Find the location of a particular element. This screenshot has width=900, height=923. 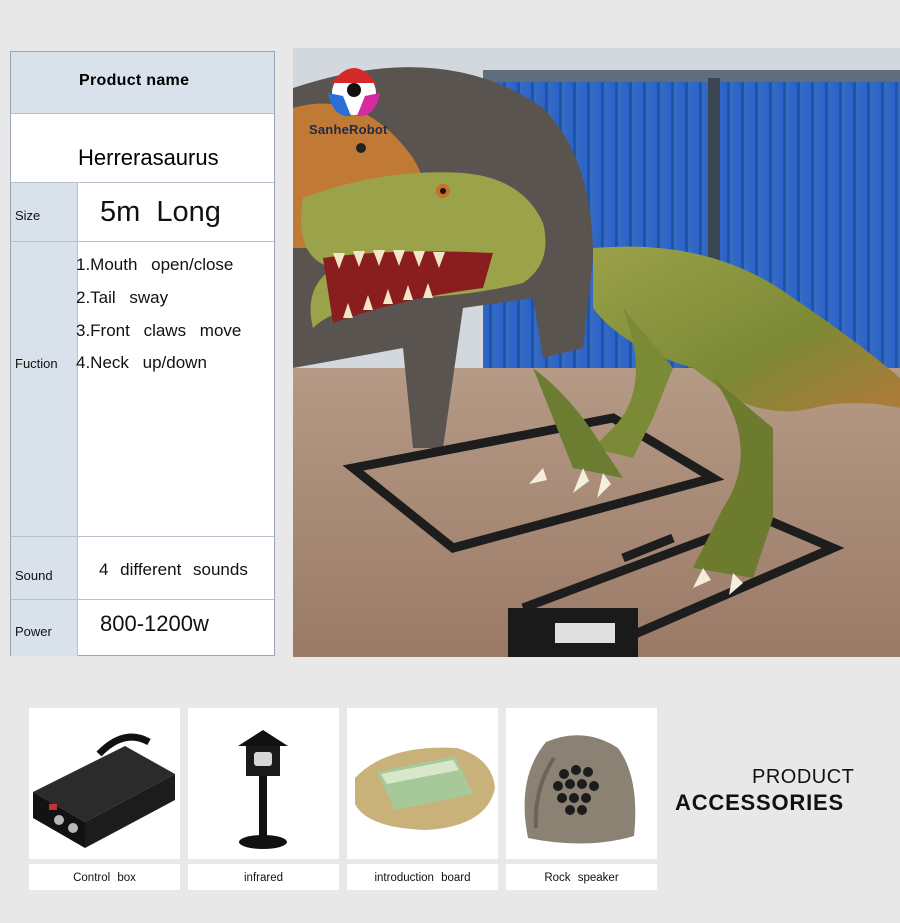

product-name-row: Herrerasaurus is located at coordinates (142, 147).